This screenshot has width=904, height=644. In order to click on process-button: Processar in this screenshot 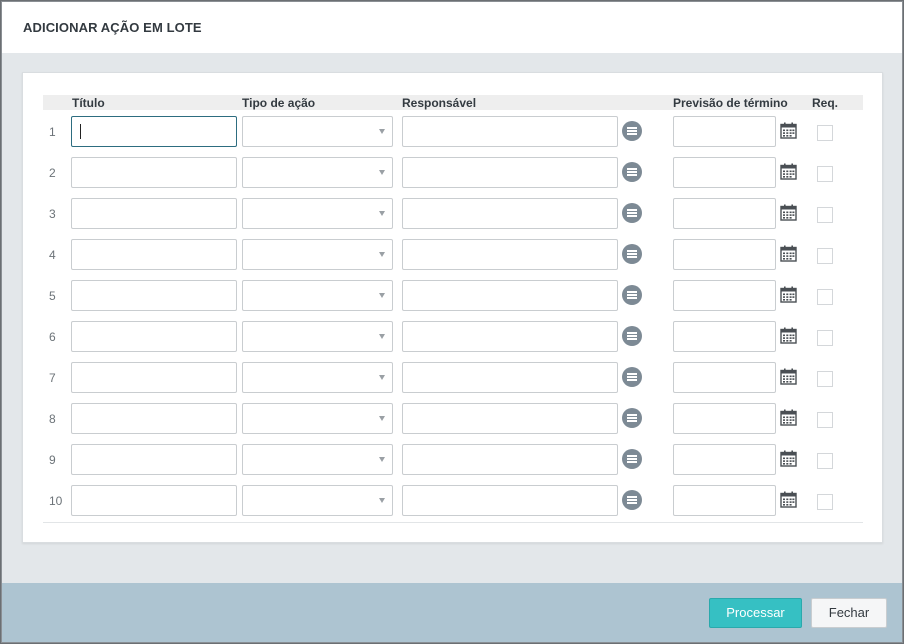, I will do `click(755, 613)`.